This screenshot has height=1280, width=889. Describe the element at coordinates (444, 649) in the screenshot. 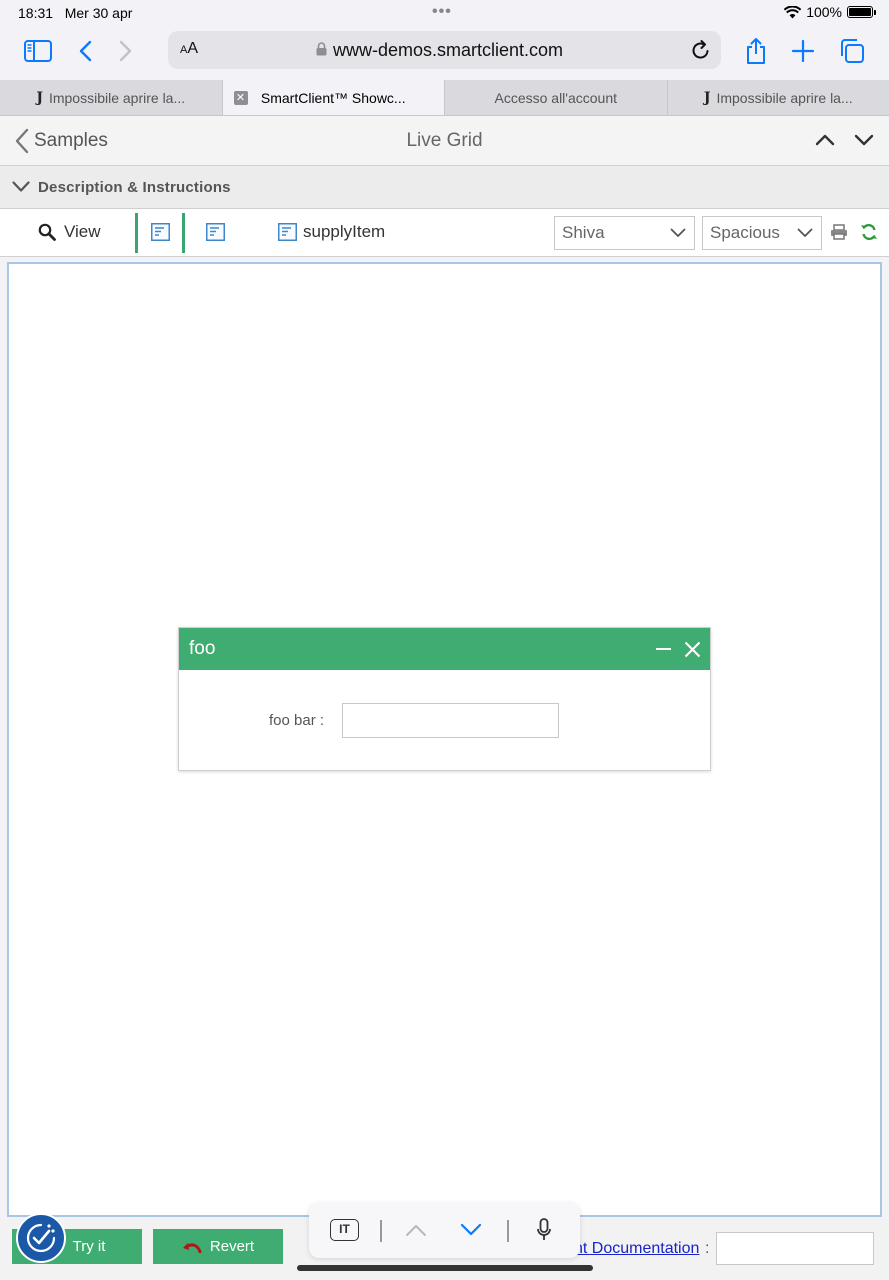

I see `dialog-header: foo` at that location.